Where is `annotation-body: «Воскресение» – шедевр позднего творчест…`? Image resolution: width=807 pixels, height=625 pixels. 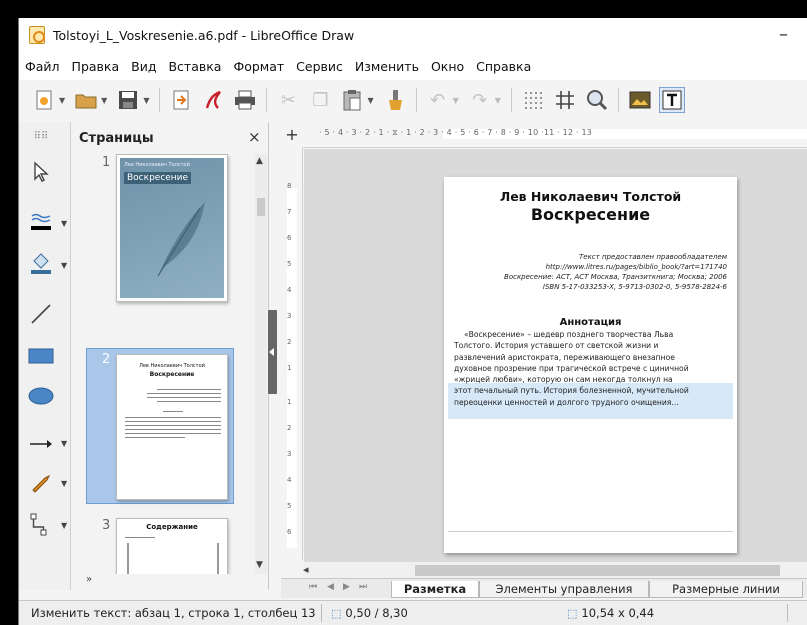
annotation-body: «Воскресение» – шедевр позднего творчест… is located at coordinates (590, 368).